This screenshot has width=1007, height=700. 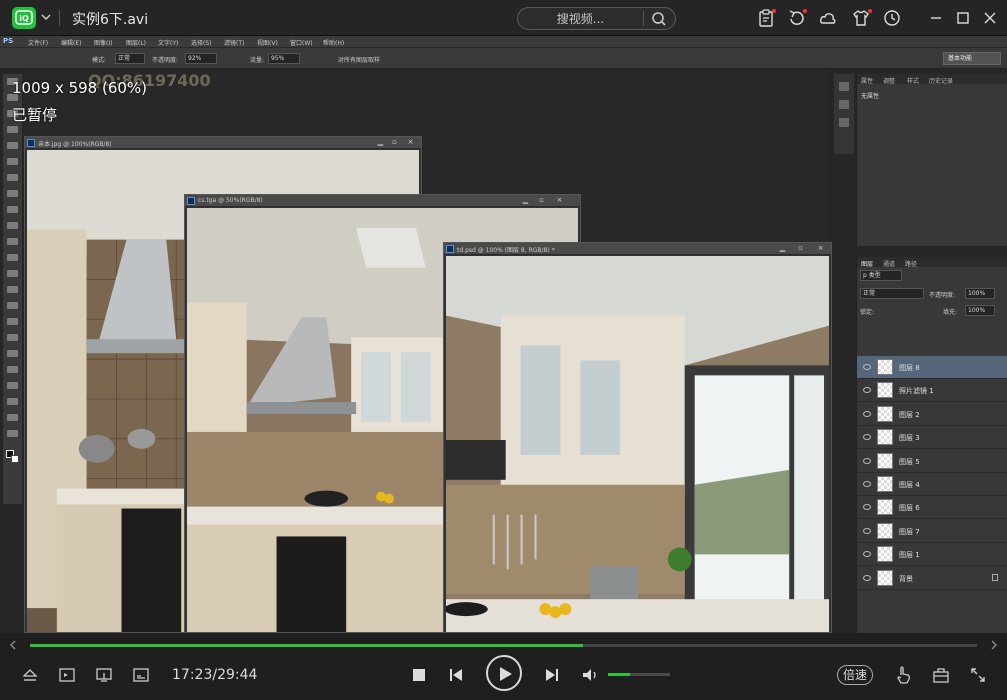 I want to click on layer-row: 图层 7, so click(x=932, y=531).